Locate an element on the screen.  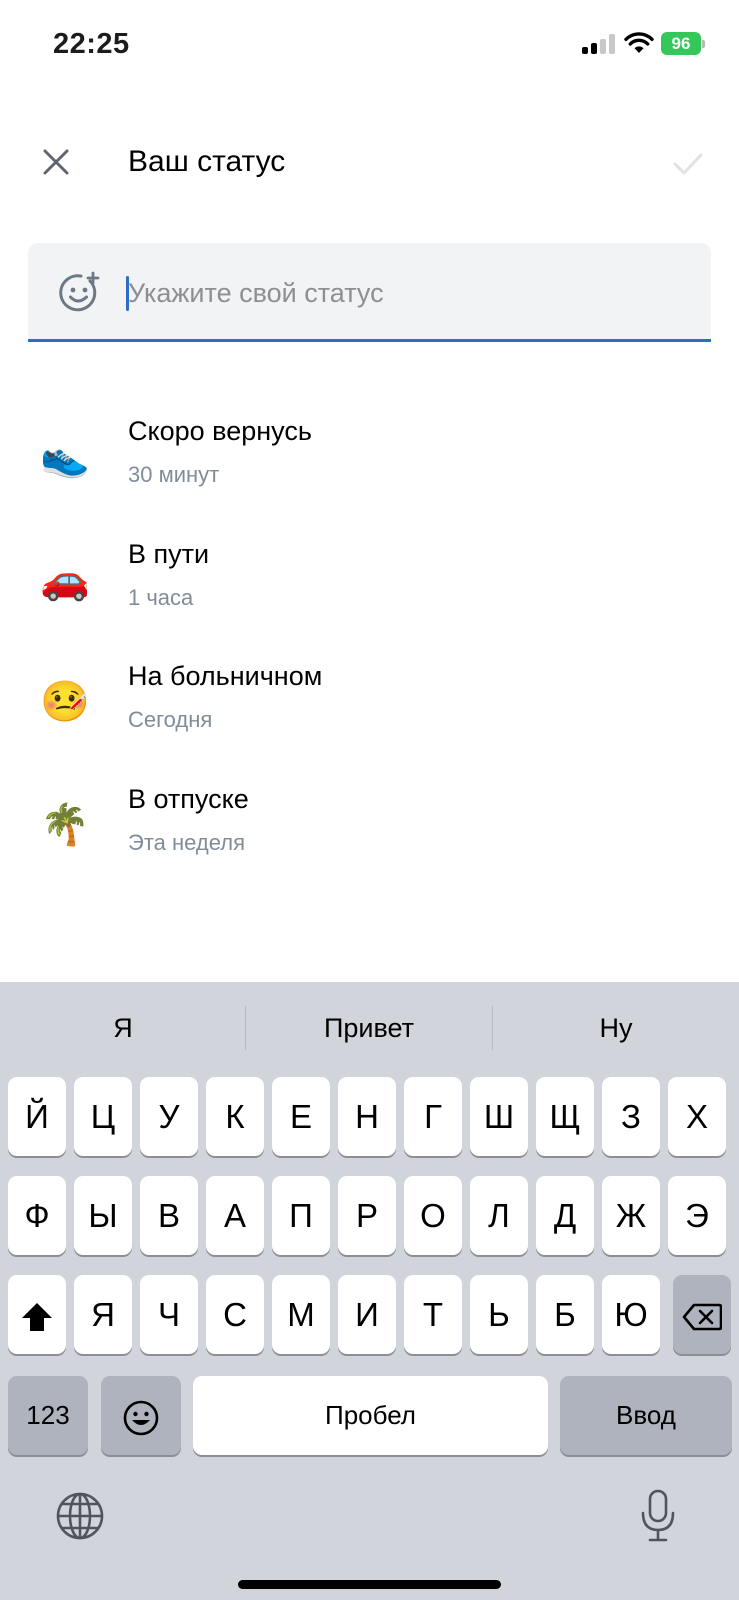
sick-face-icon: 🤒 is located at coordinates (65, 702).